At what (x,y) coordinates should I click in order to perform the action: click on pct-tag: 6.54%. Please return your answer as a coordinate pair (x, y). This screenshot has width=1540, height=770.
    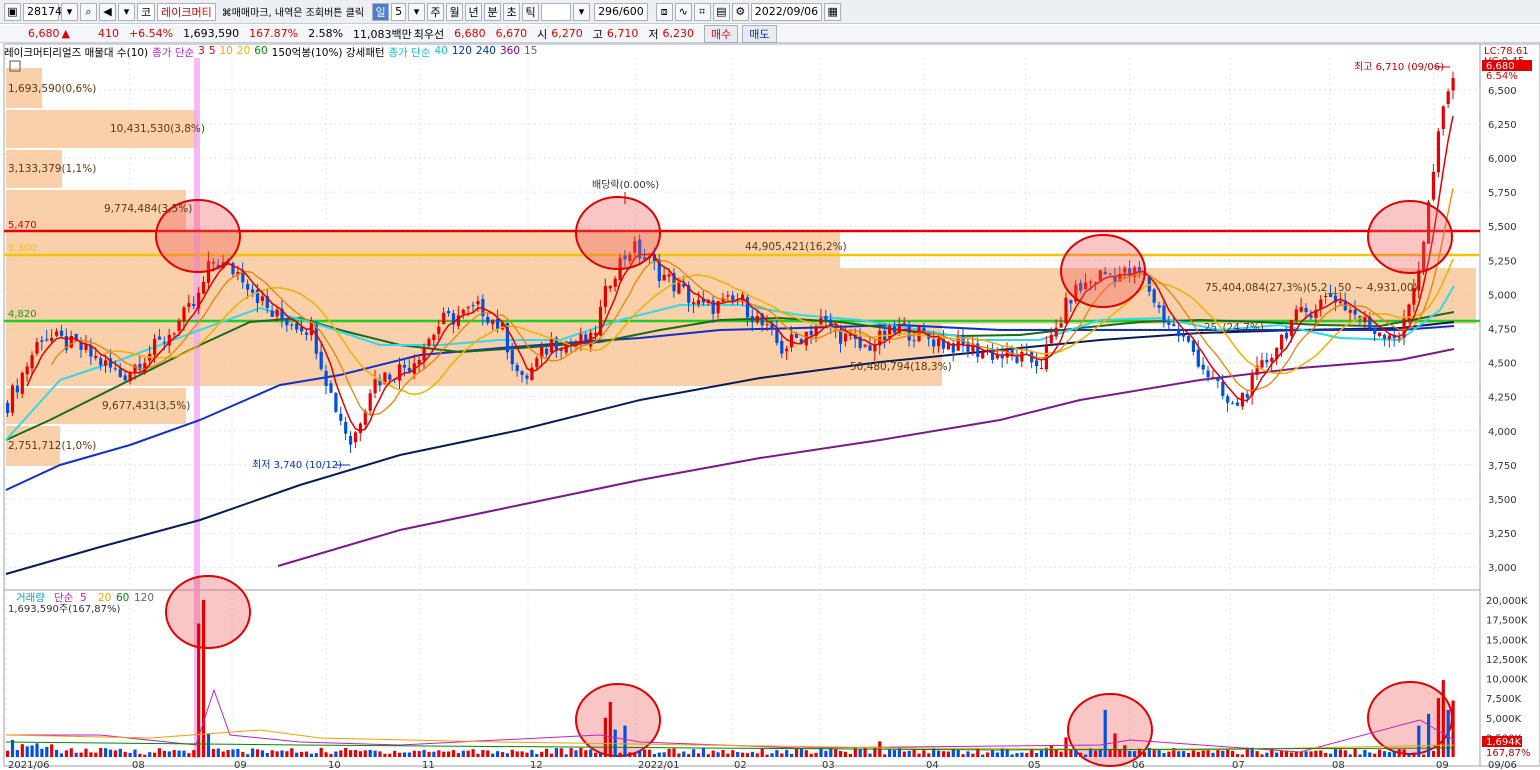
    Looking at the image, I should click on (1502, 76).